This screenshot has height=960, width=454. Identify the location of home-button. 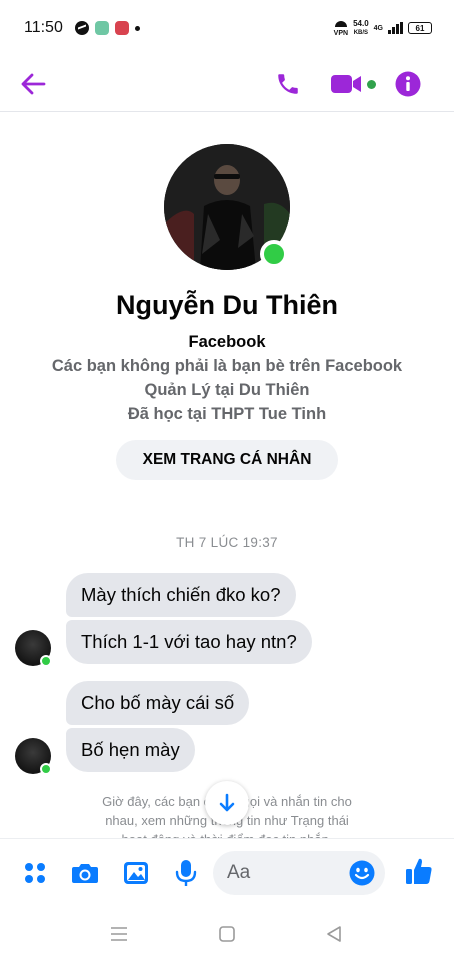
(227, 934).